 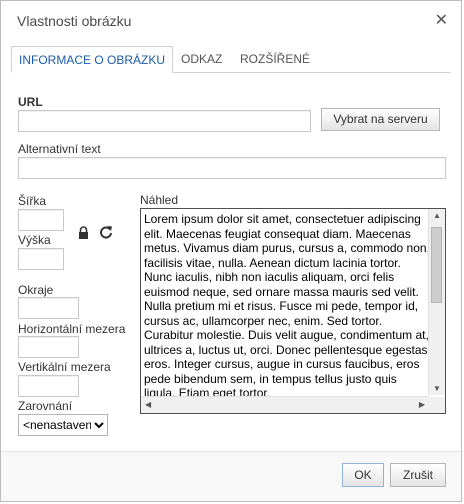 I want to click on tab-image-info: INFORMACE O OBRÁZKU, so click(x=92, y=59).